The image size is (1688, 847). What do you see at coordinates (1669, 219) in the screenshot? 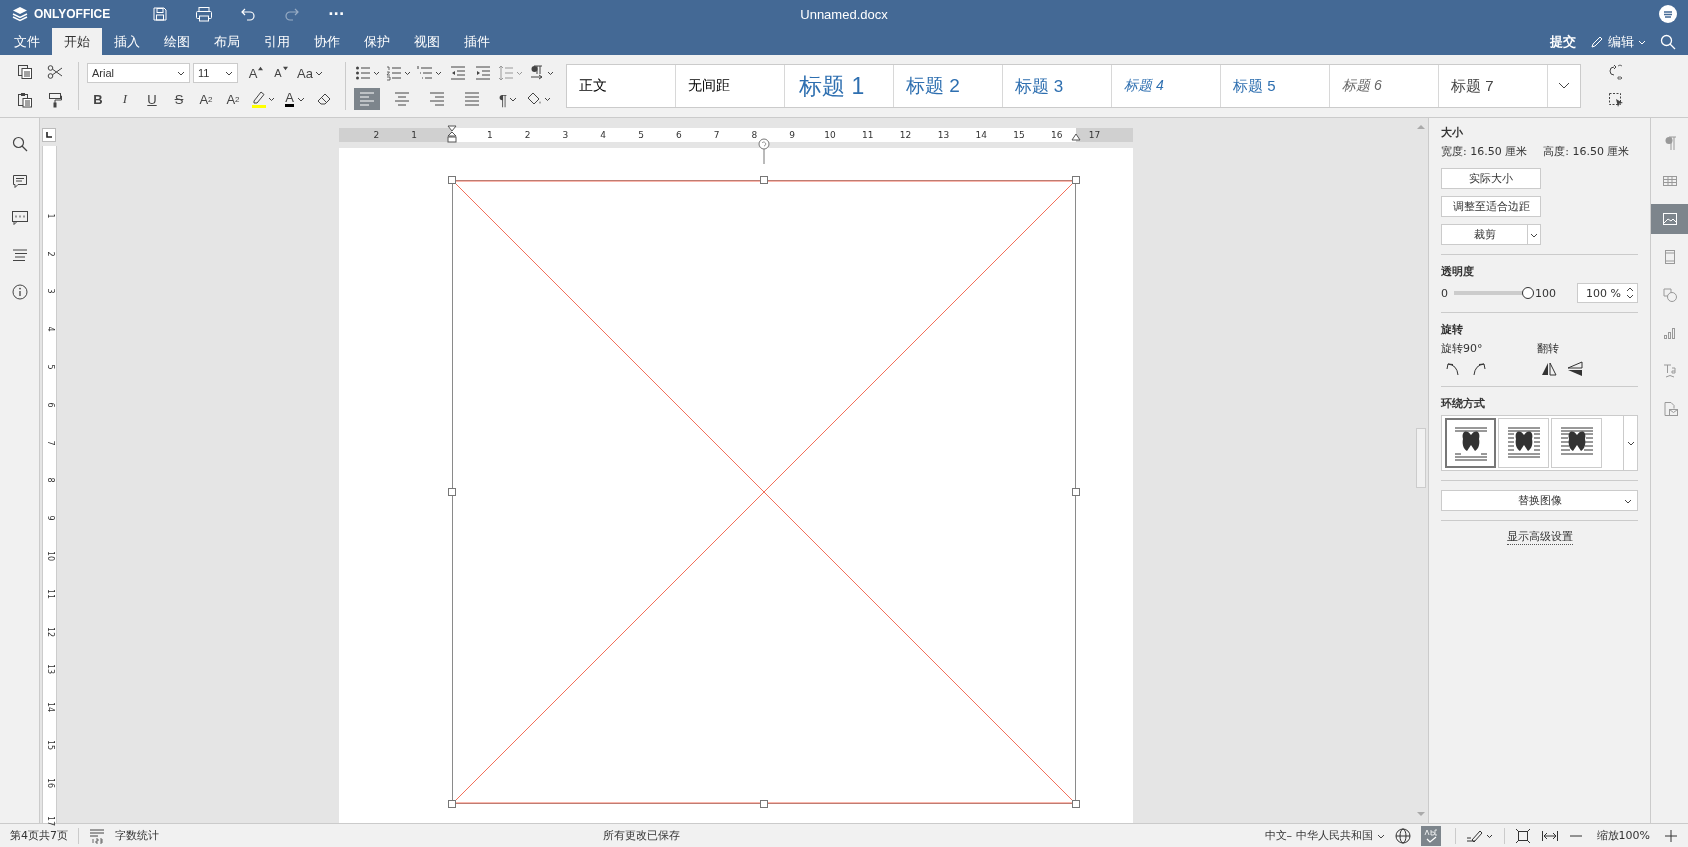
I see `image-settings-tab` at bounding box center [1669, 219].